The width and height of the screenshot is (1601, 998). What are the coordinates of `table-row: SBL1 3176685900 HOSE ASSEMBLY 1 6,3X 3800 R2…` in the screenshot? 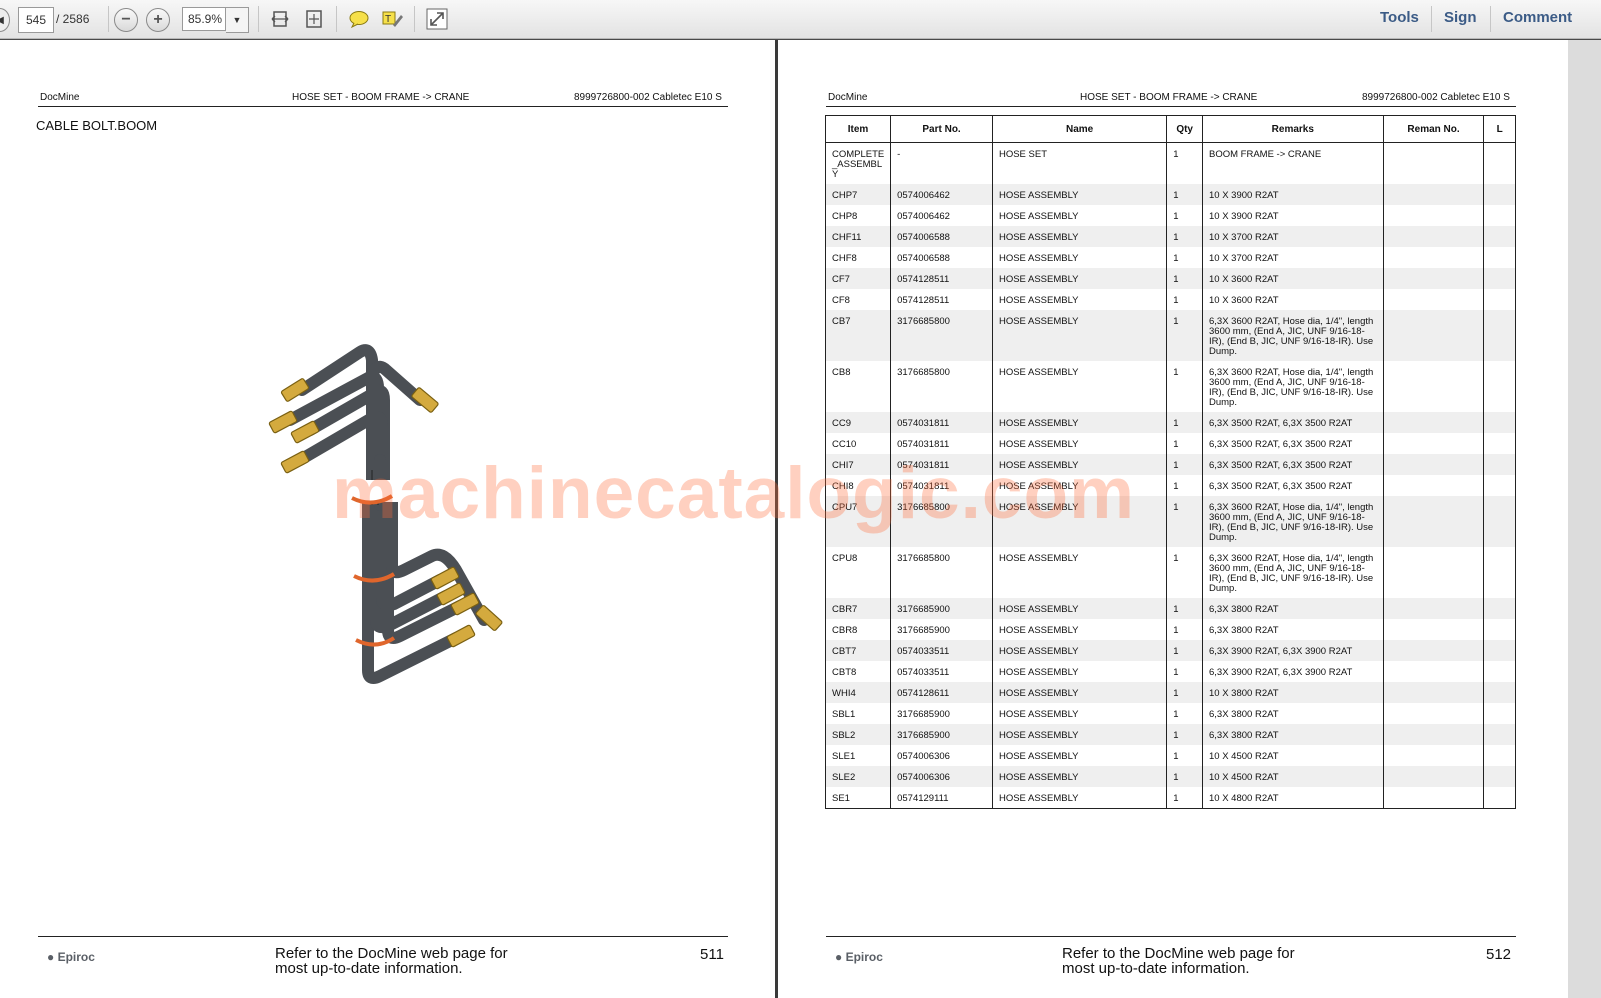 It's located at (1171, 713).